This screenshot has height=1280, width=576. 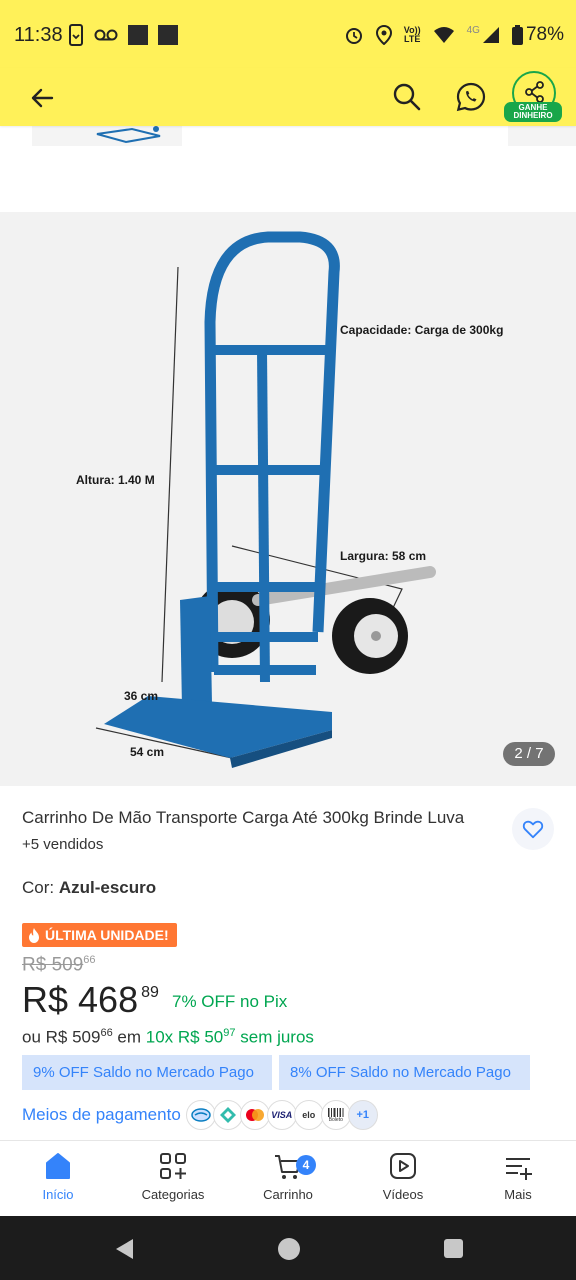 I want to click on payment-methods-row: Meios de pagamento VISA elo Boleto +1, so click(x=200, y=1115).